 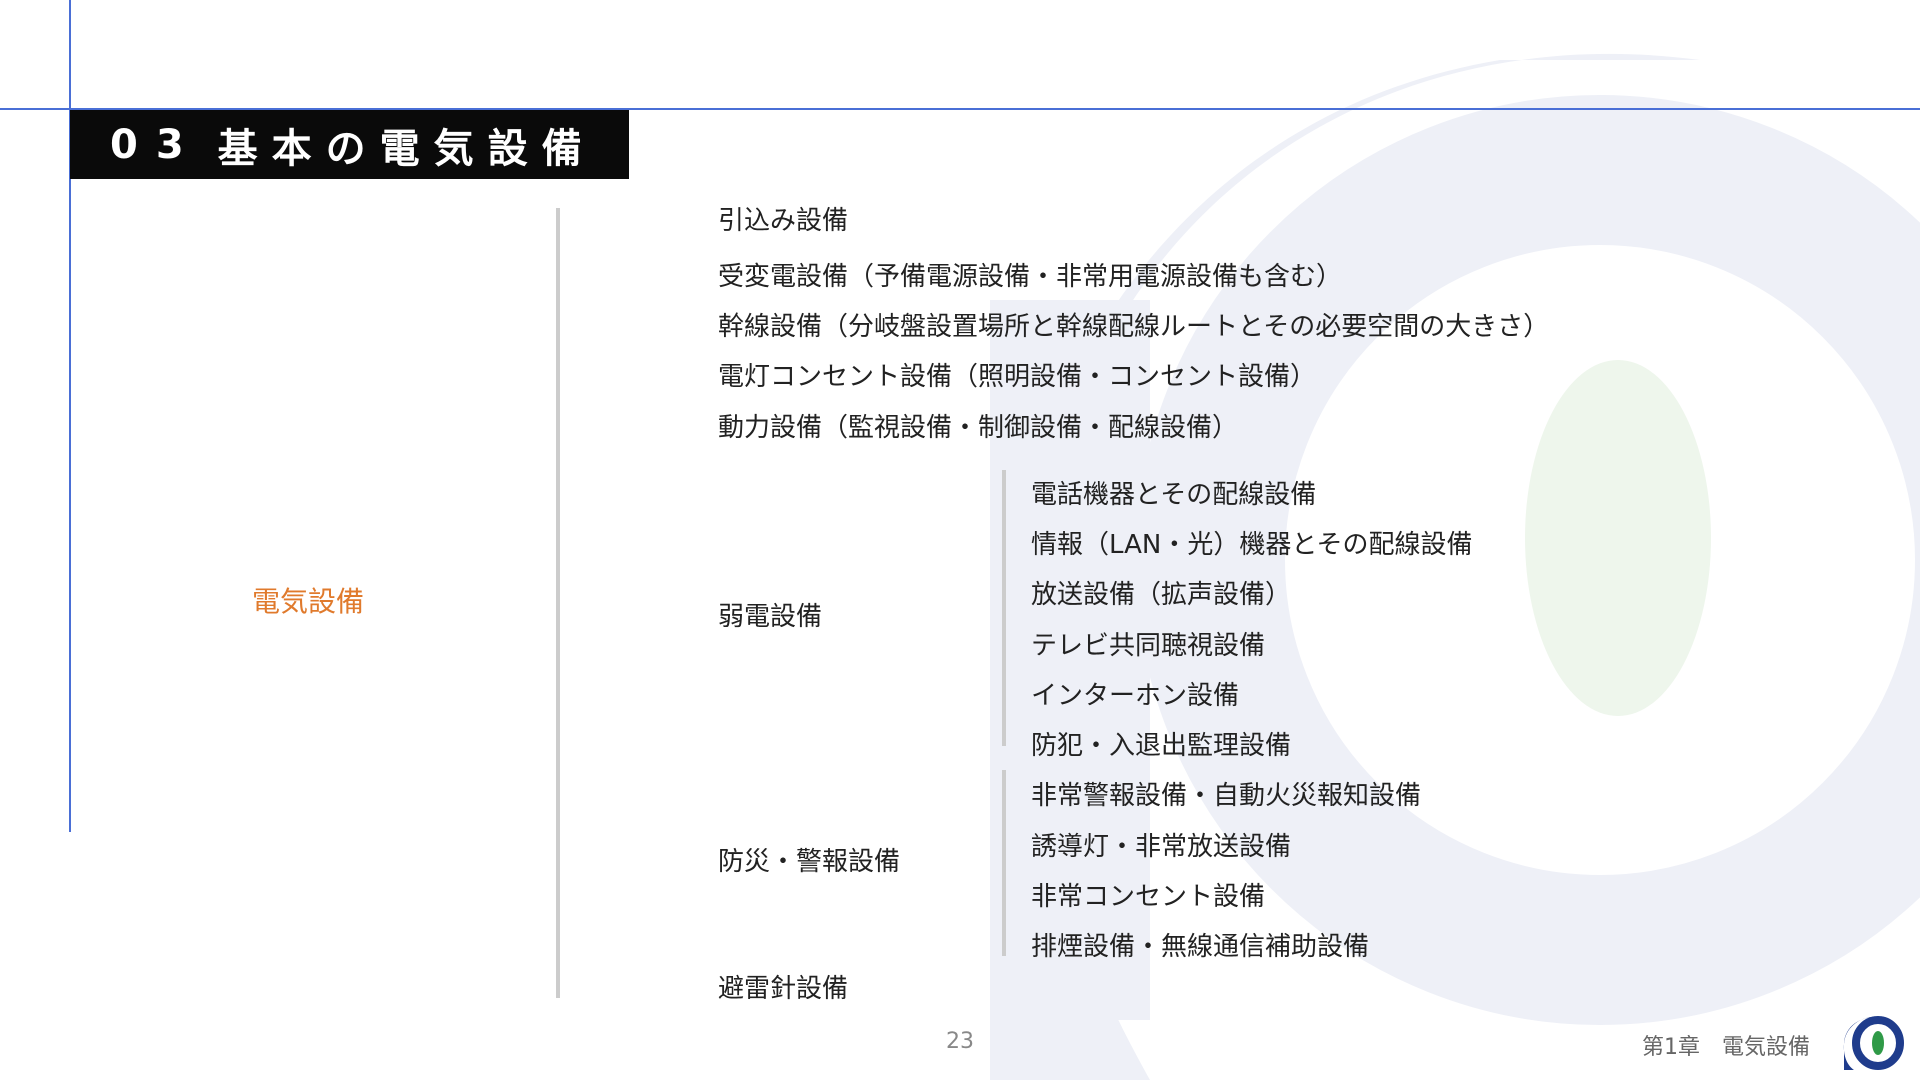 What do you see at coordinates (1135, 696) in the screenshot?
I see `sub-item-intercom: インターホン設備` at bounding box center [1135, 696].